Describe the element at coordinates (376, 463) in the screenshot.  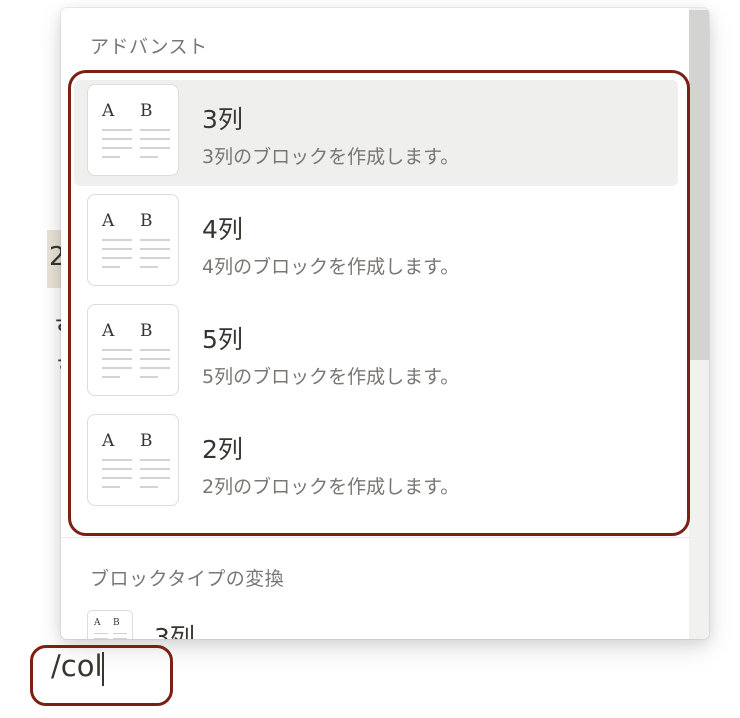
I see `menu-item-2-columns: A B 2列 2列のブロックを作成します。` at that location.